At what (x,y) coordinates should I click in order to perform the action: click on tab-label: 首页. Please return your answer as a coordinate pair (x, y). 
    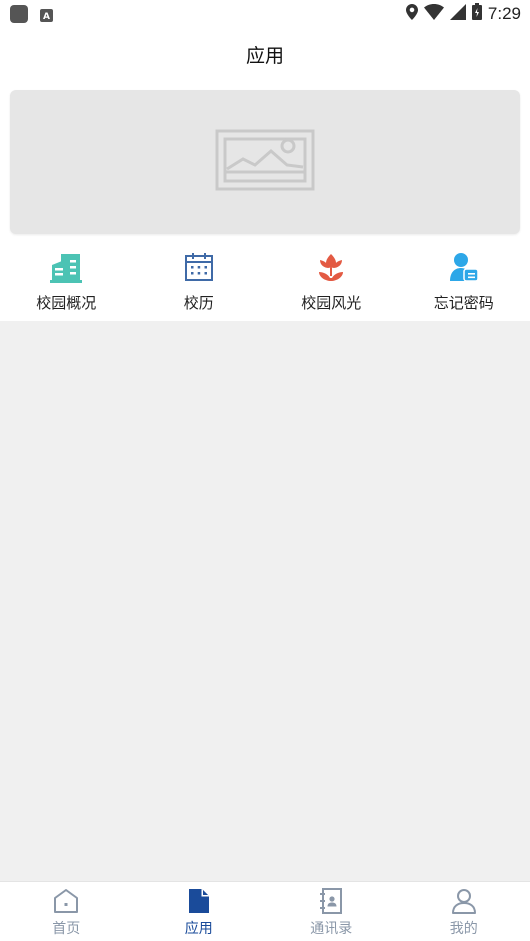
    Looking at the image, I should click on (66, 928).